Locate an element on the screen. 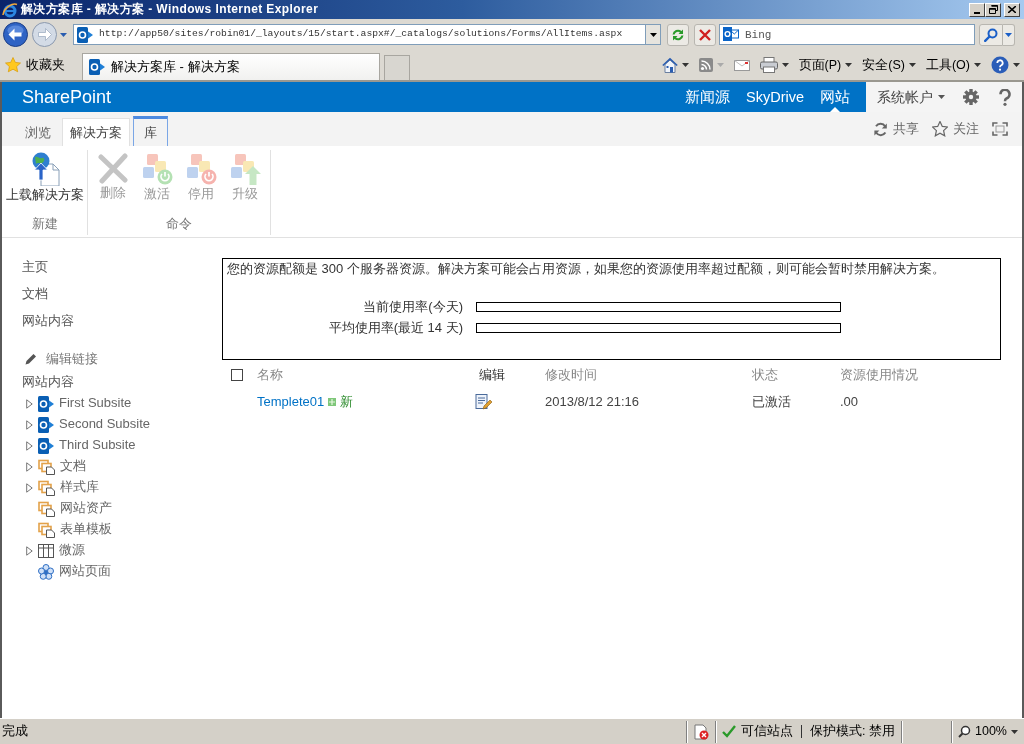  minimize-icon is located at coordinates (977, 12).